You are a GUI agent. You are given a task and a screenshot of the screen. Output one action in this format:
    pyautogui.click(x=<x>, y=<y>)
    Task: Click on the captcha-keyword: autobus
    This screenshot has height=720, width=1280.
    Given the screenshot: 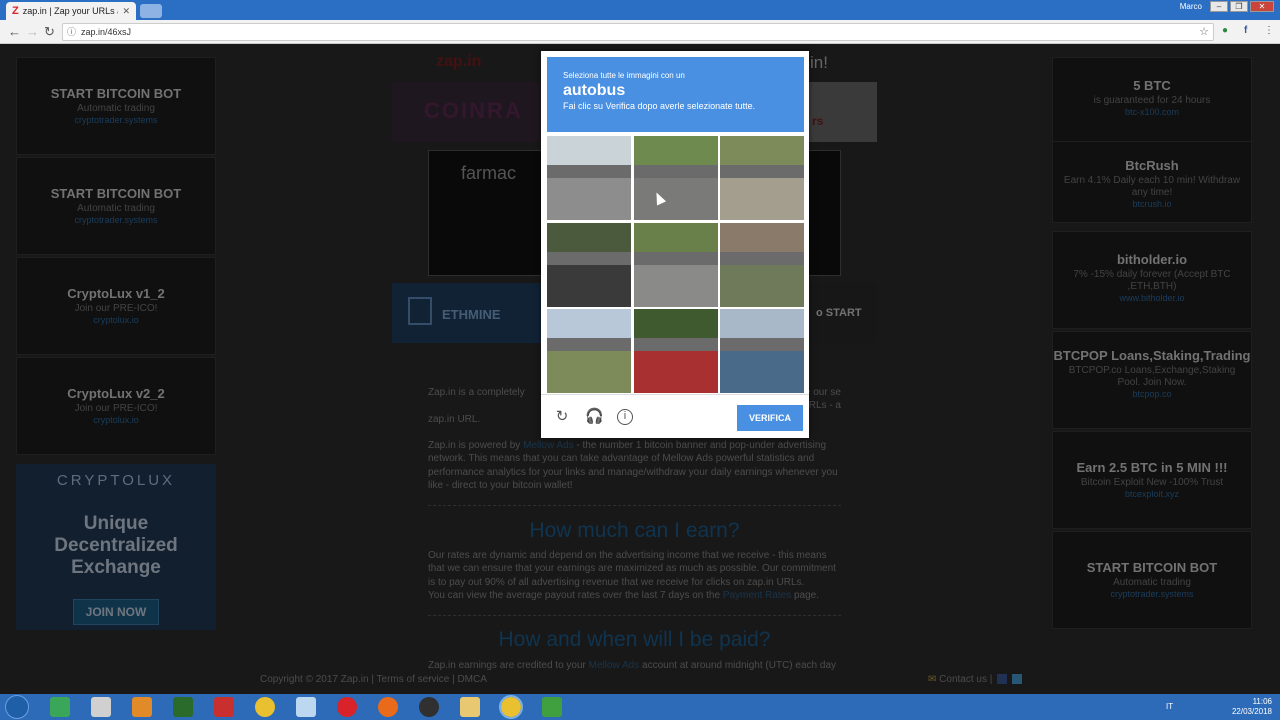 What is the action you would take?
    pyautogui.click(x=594, y=90)
    